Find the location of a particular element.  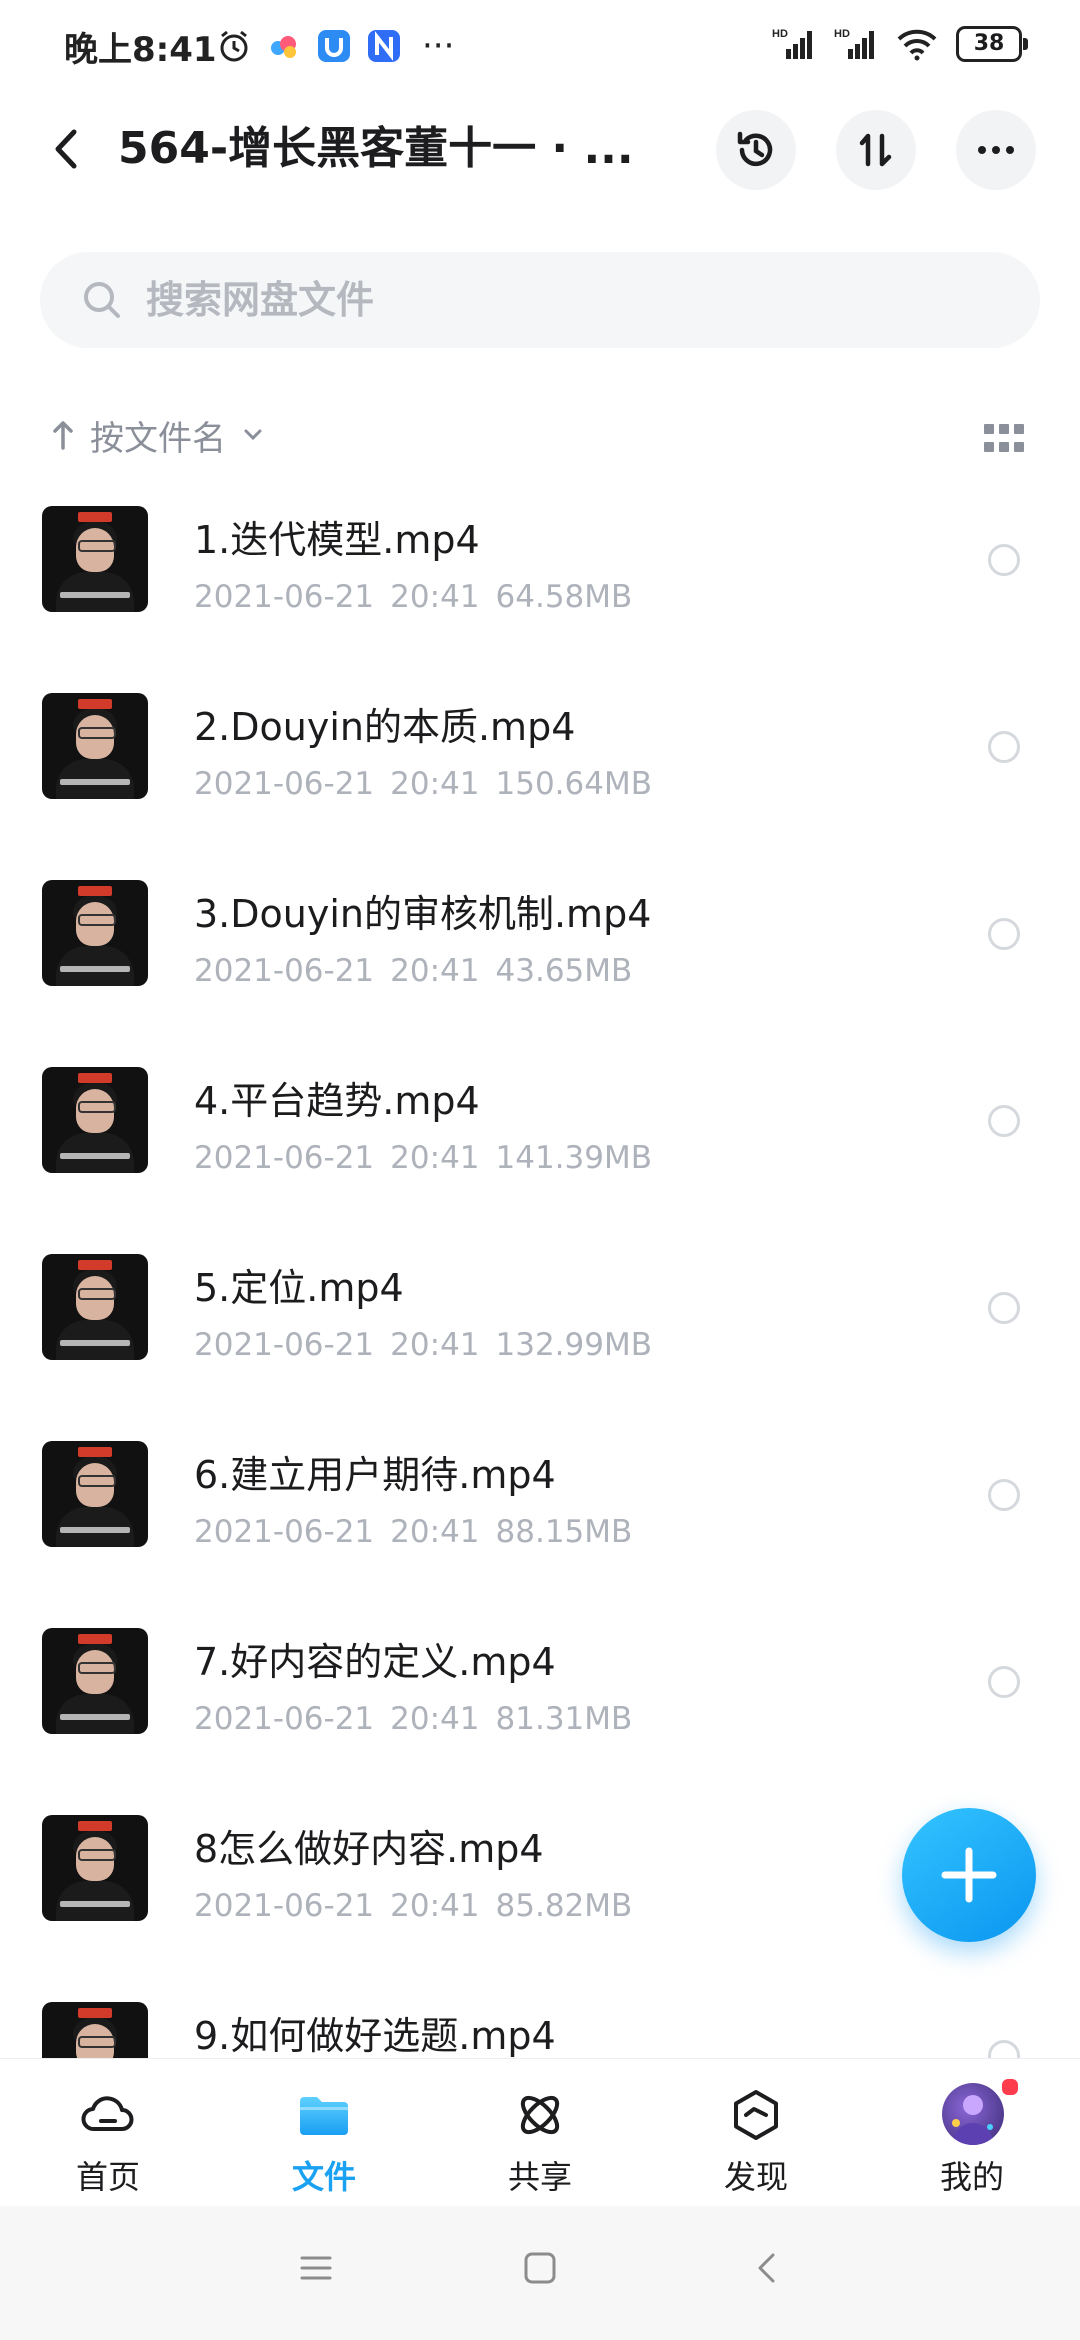

signal-icon: HD is located at coordinates (792, 43).